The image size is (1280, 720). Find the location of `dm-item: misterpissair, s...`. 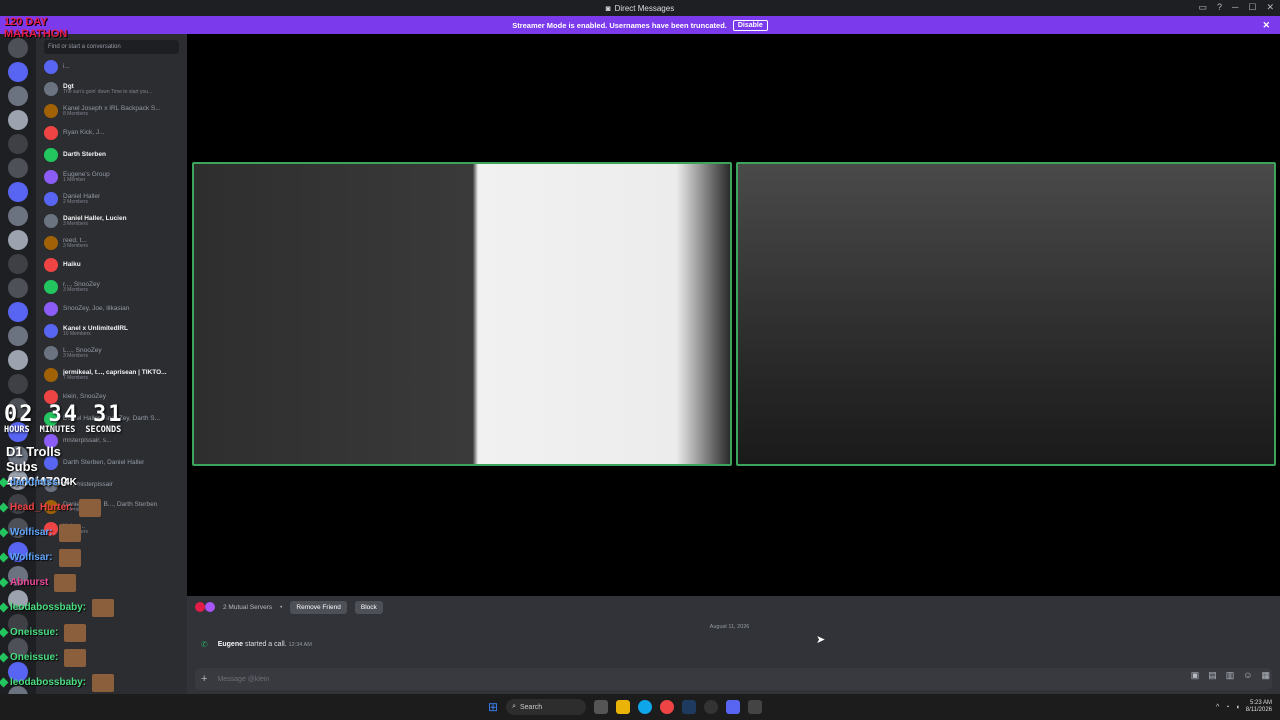

dm-item: misterpissair, s... is located at coordinates (111, 441).